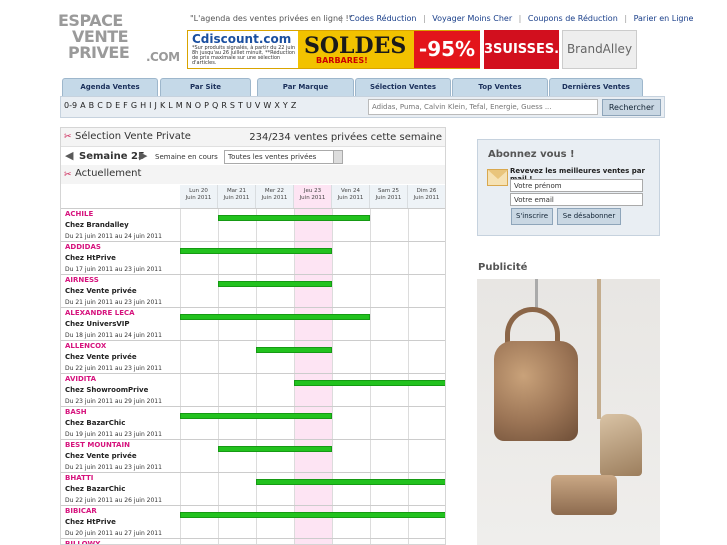 The width and height of the screenshot is (727, 545). I want to click on search-button: Rechercher, so click(631, 107).